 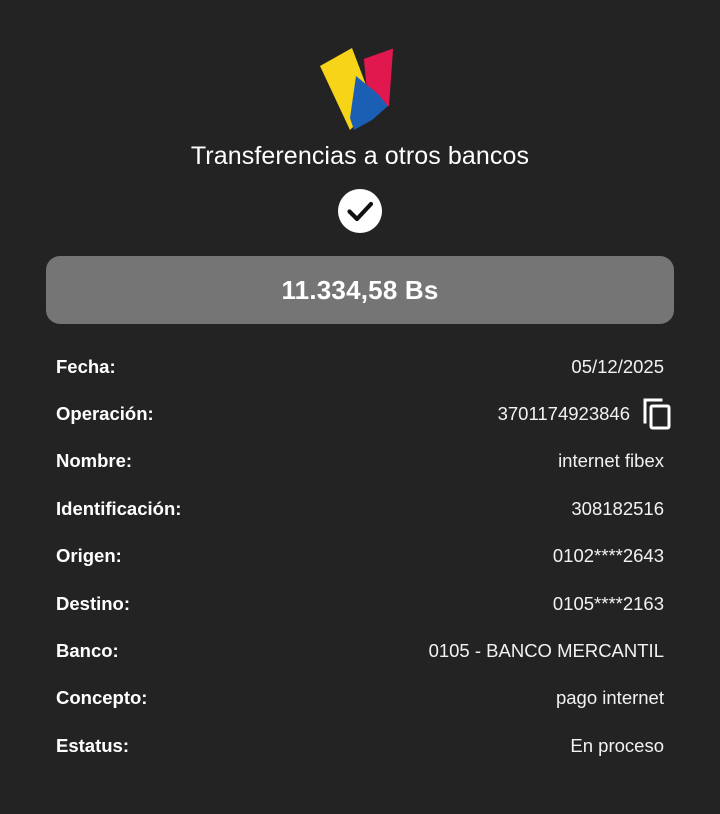 I want to click on detail-value: pago internet, so click(x=609, y=698).